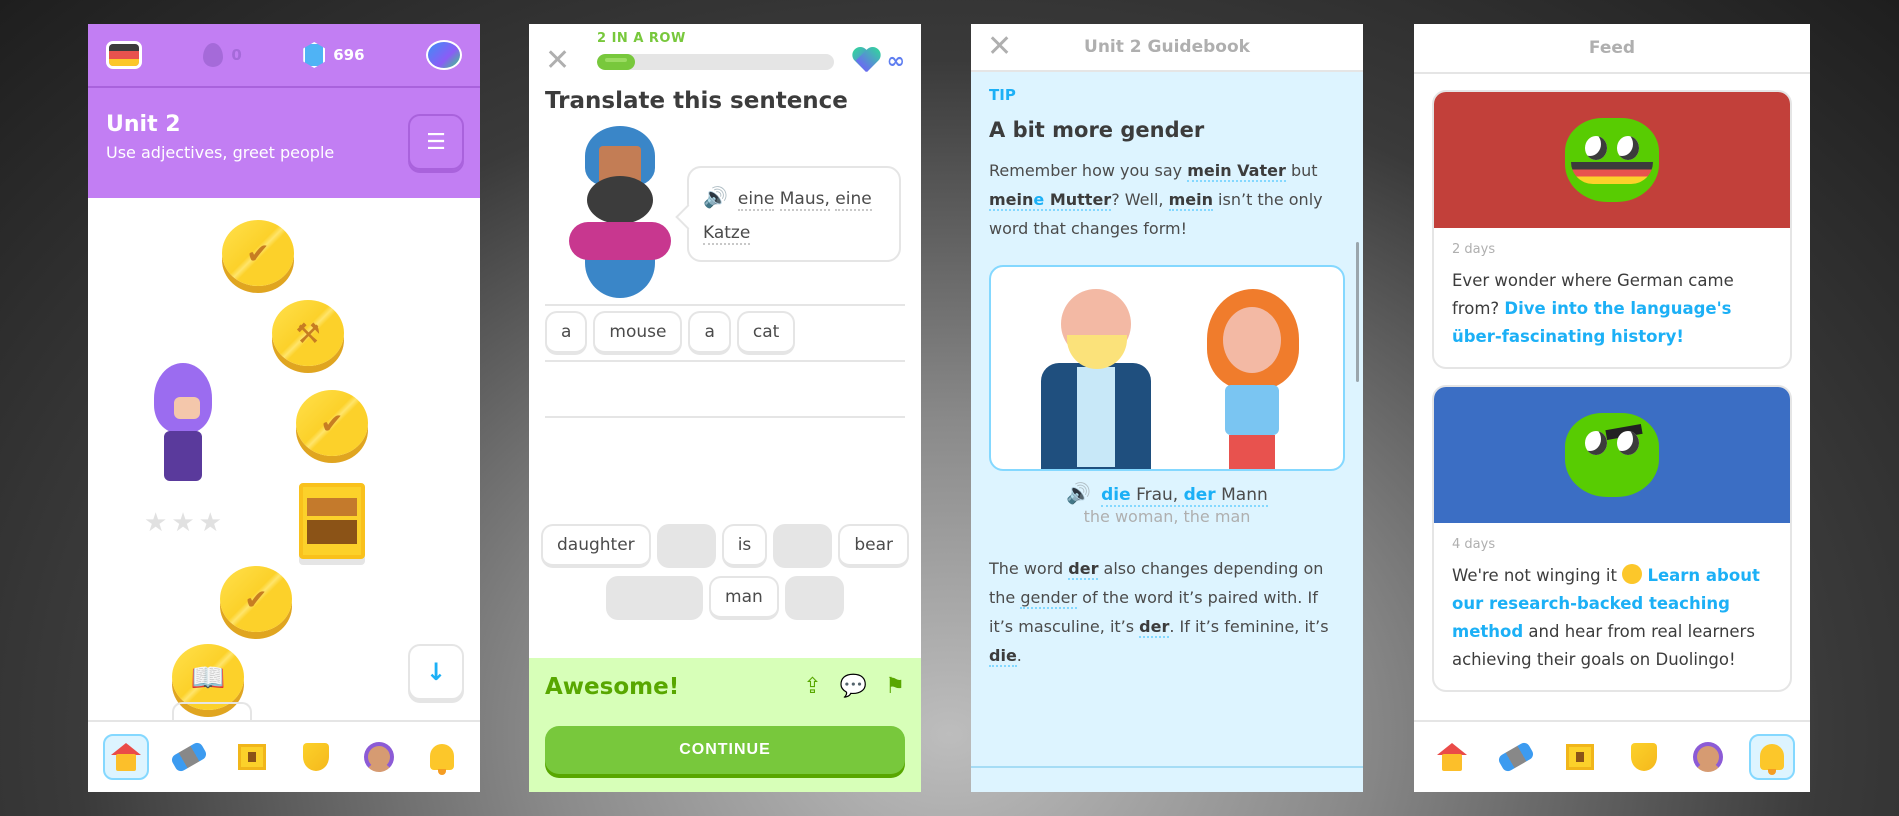 The height and width of the screenshot is (816, 1899). What do you see at coordinates (284, 56) in the screenshot?
I see `top-status-bar: 0 696` at bounding box center [284, 56].